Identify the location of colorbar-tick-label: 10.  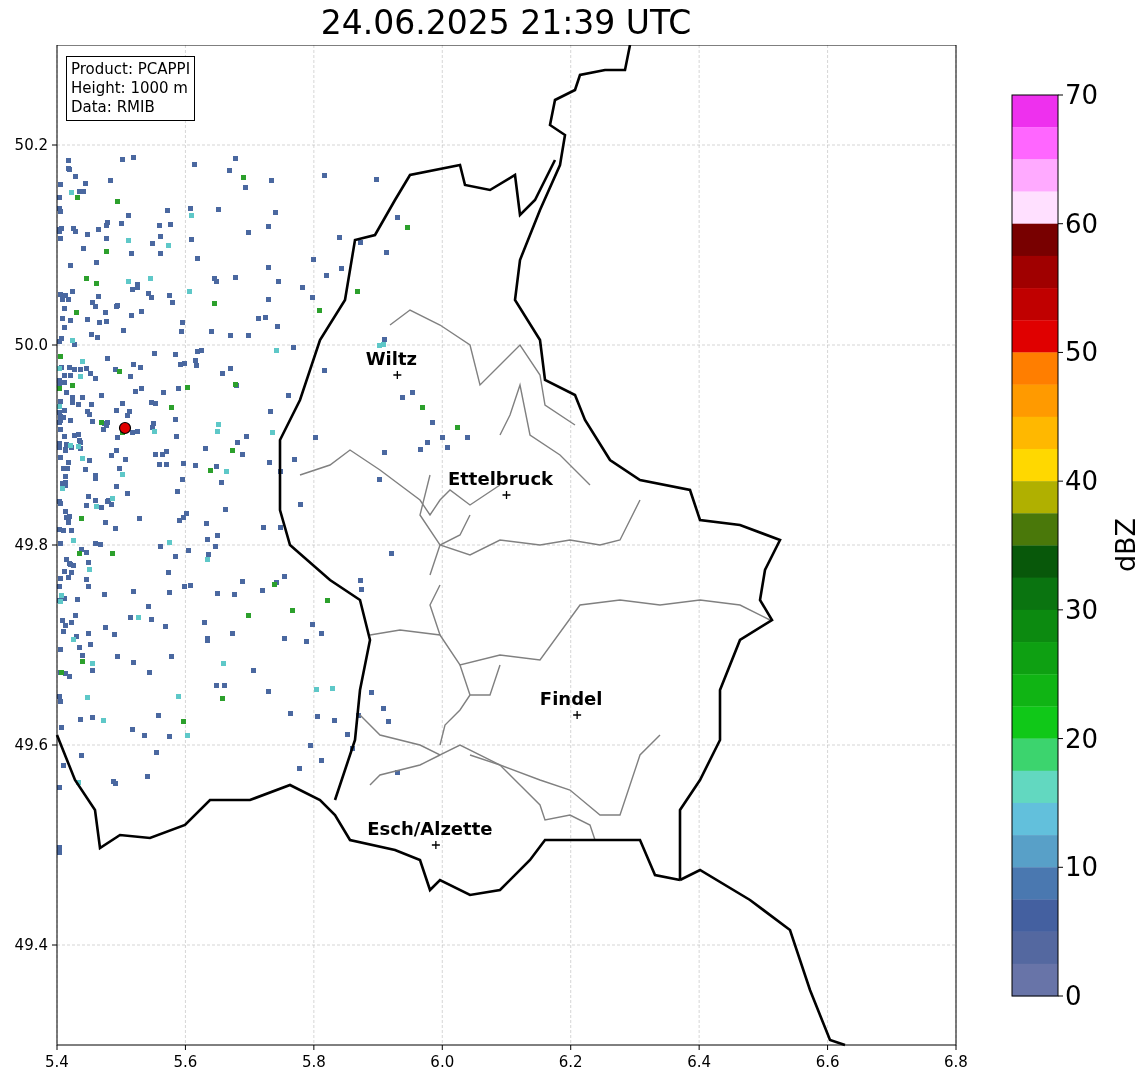
(1078, 867).